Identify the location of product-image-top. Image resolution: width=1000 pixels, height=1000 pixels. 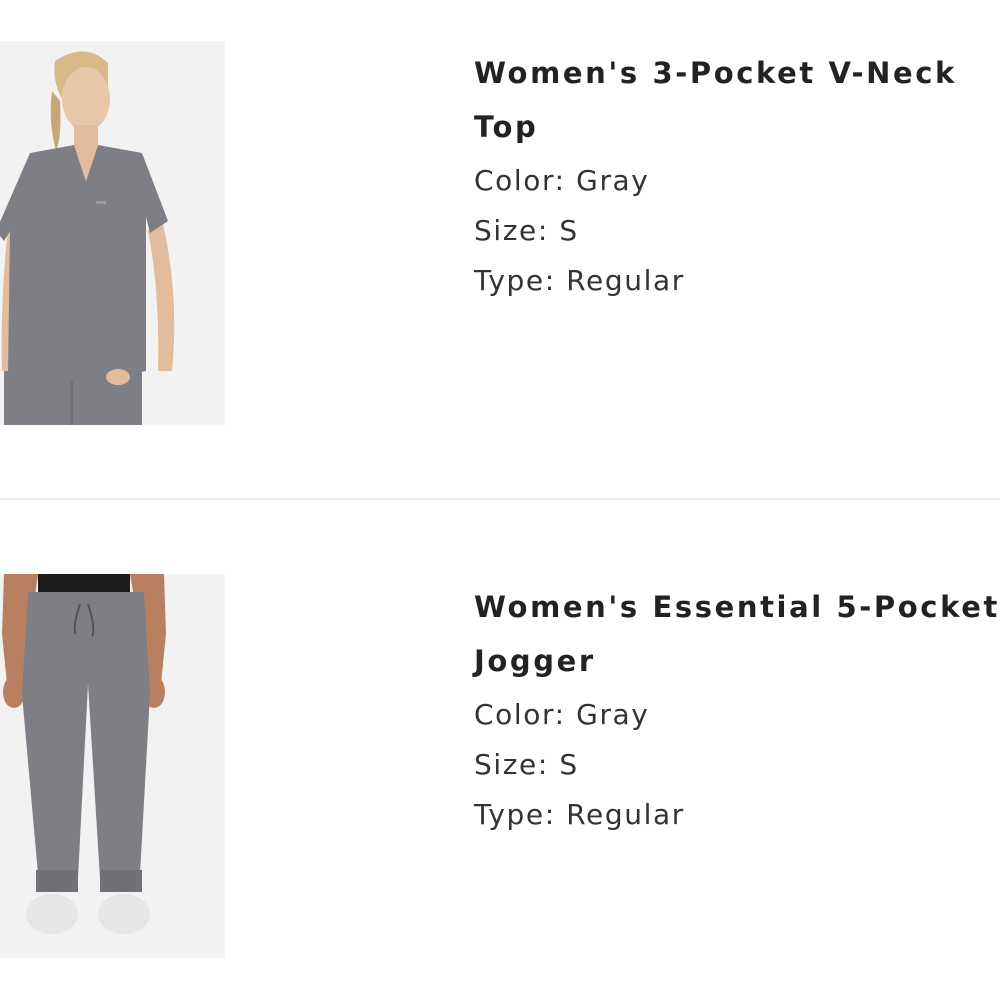
(112, 233).